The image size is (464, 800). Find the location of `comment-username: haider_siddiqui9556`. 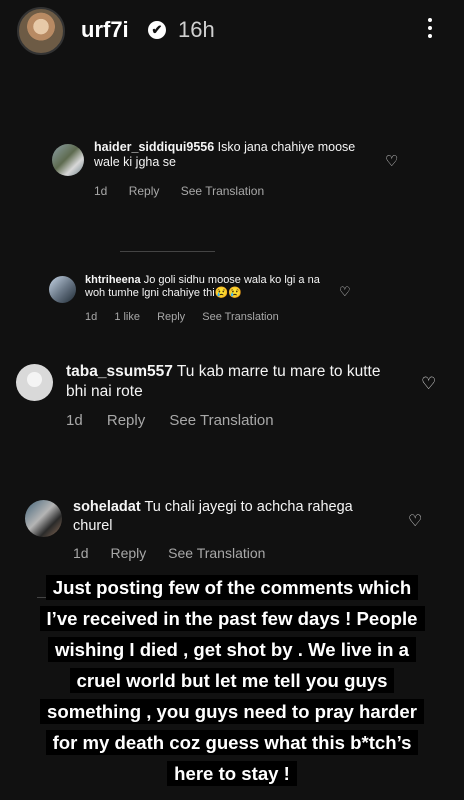

comment-username: haider_siddiqui9556 is located at coordinates (154, 147).